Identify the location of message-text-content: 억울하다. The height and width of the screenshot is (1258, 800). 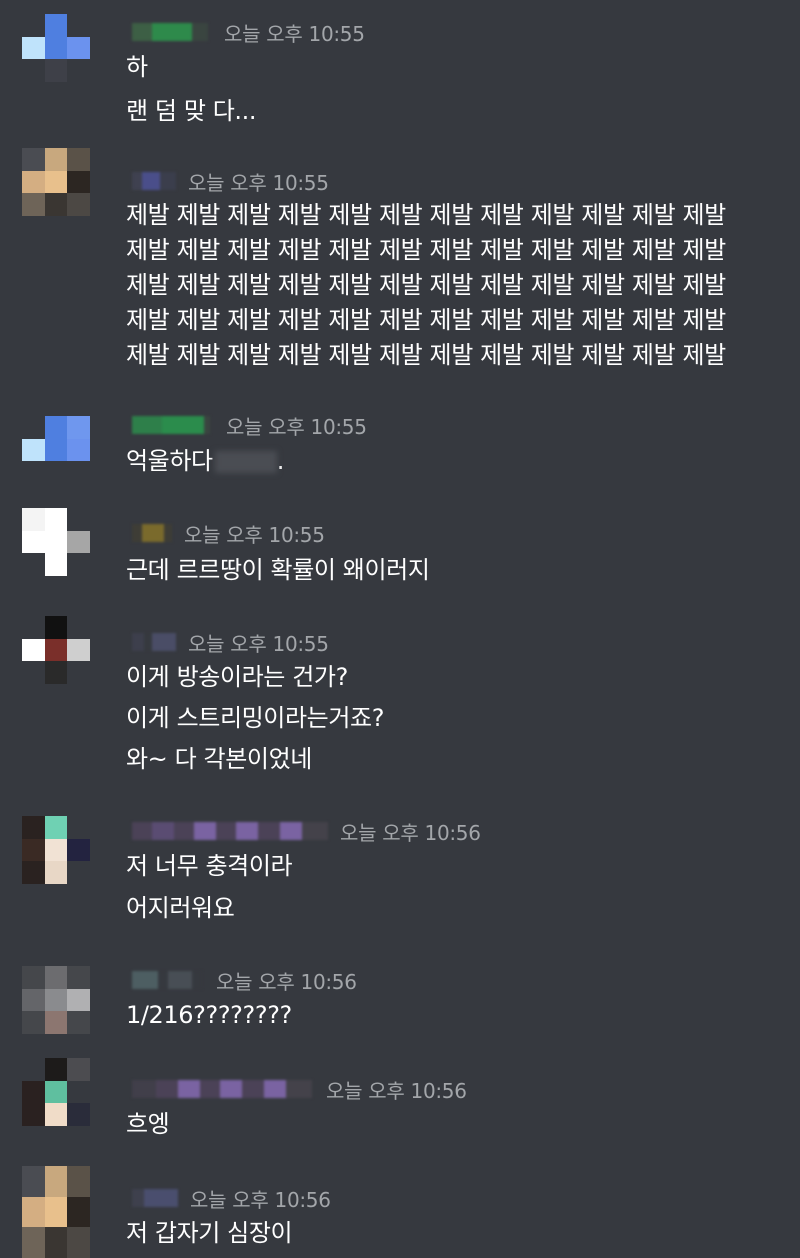
(169, 461).